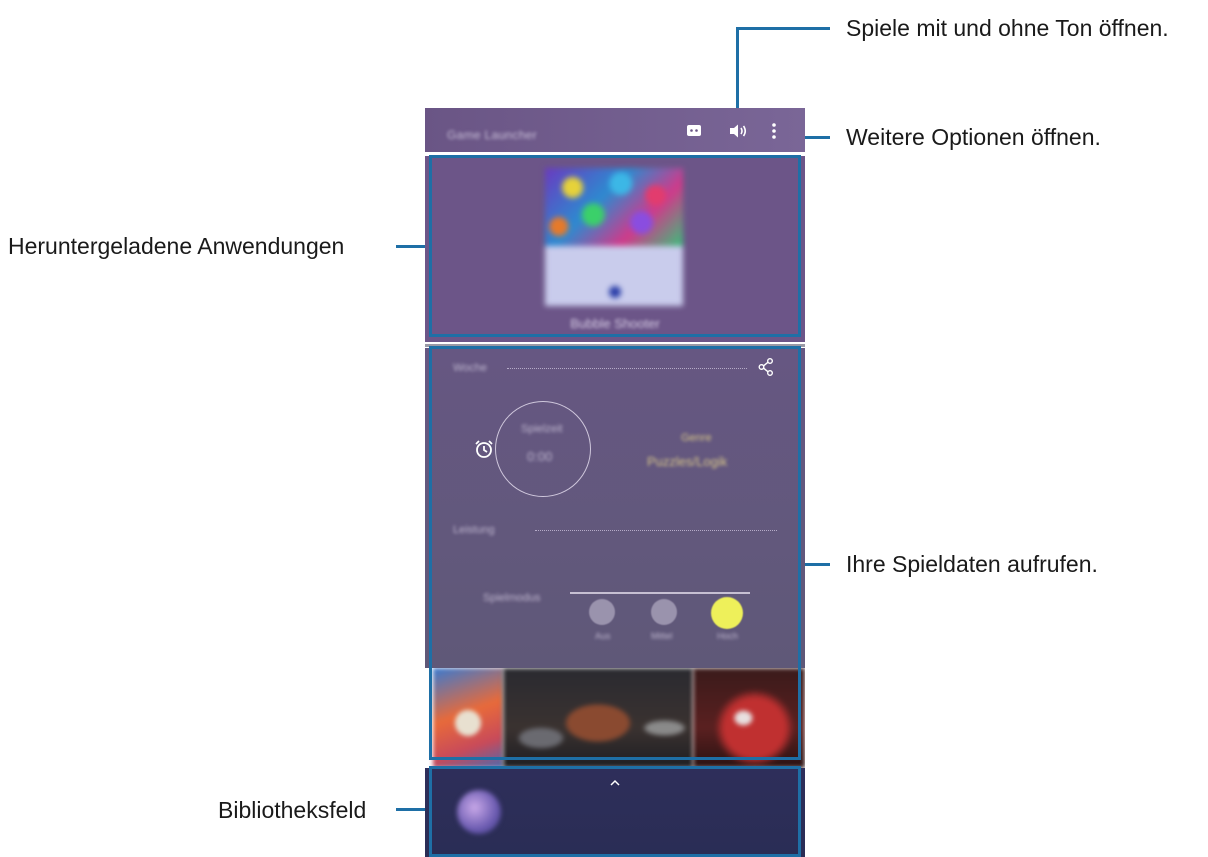  I want to click on more-vertical-icon, so click(774, 131).